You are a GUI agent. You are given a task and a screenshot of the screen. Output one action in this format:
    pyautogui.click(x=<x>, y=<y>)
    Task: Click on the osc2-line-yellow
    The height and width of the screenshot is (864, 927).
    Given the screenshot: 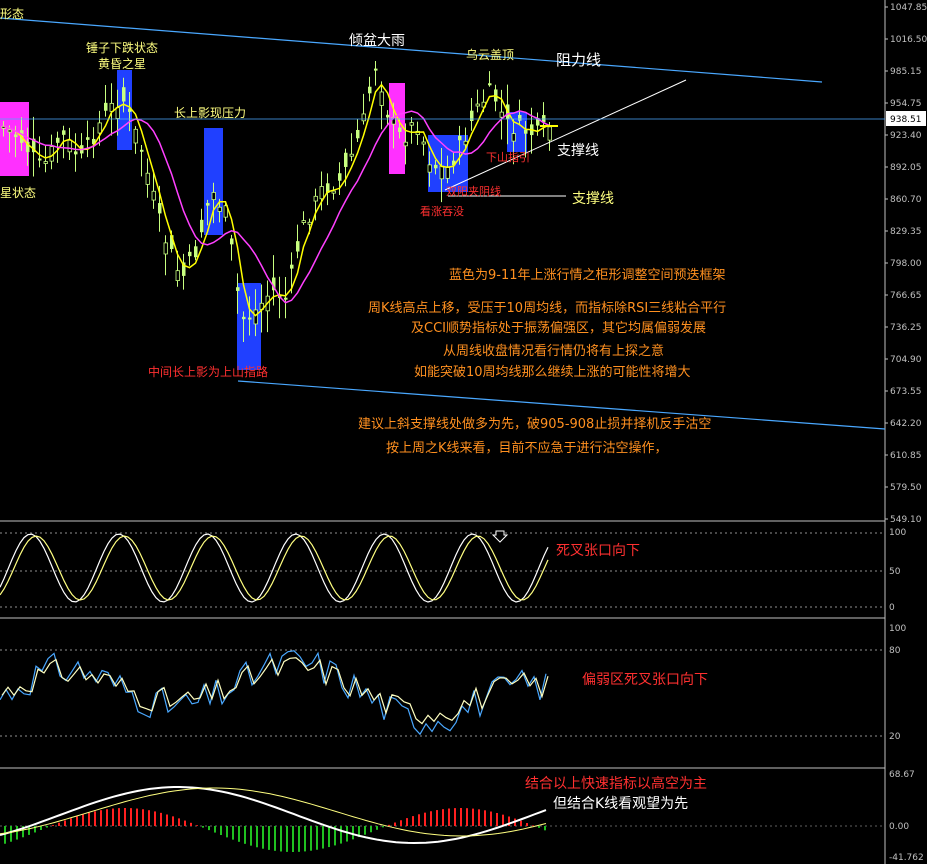 What is the action you would take?
    pyautogui.click(x=275, y=691)
    